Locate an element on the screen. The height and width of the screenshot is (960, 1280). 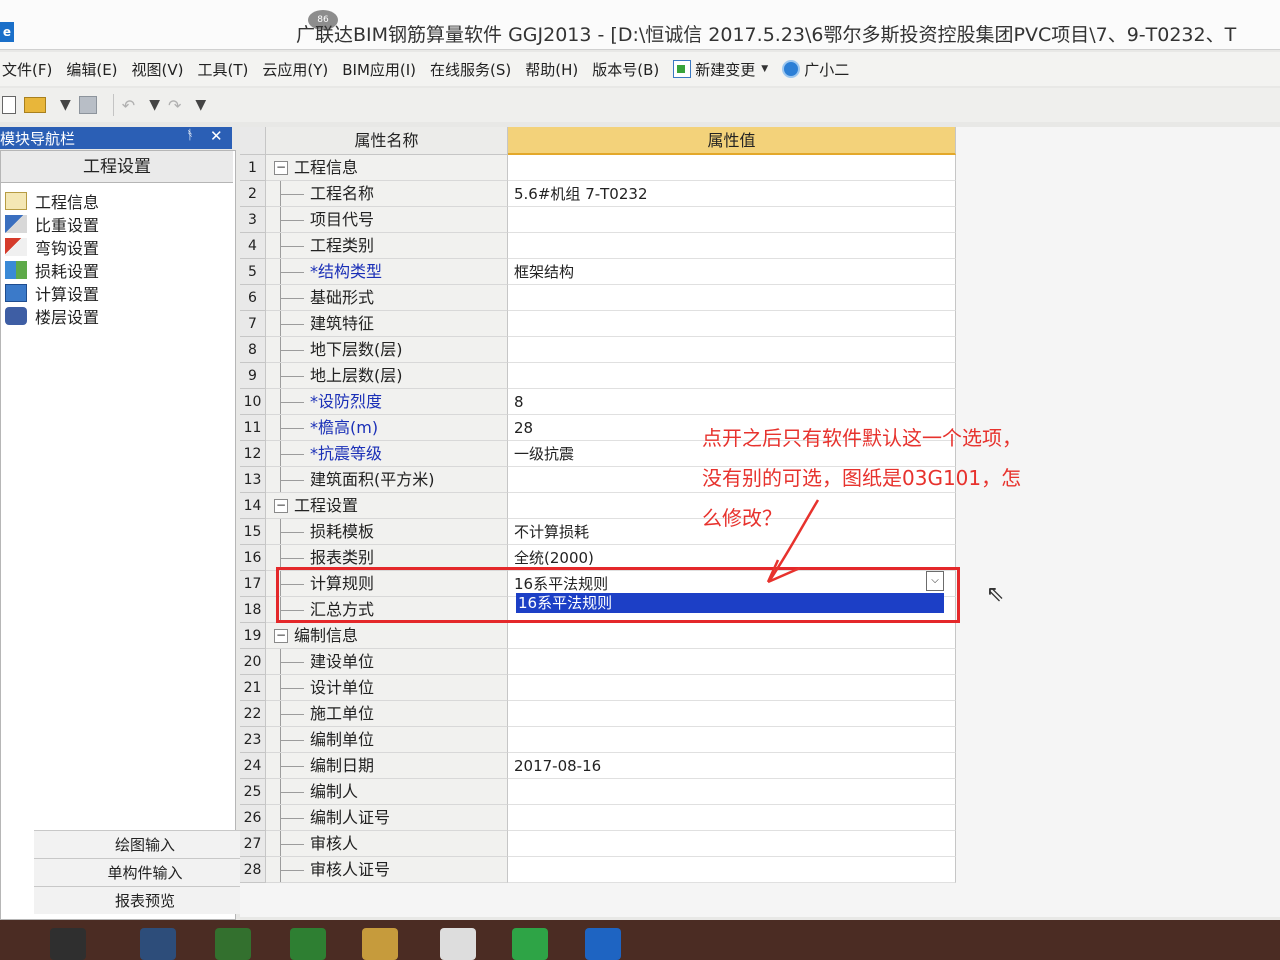
browser-taskbar-icon is located at coordinates (158, 944).